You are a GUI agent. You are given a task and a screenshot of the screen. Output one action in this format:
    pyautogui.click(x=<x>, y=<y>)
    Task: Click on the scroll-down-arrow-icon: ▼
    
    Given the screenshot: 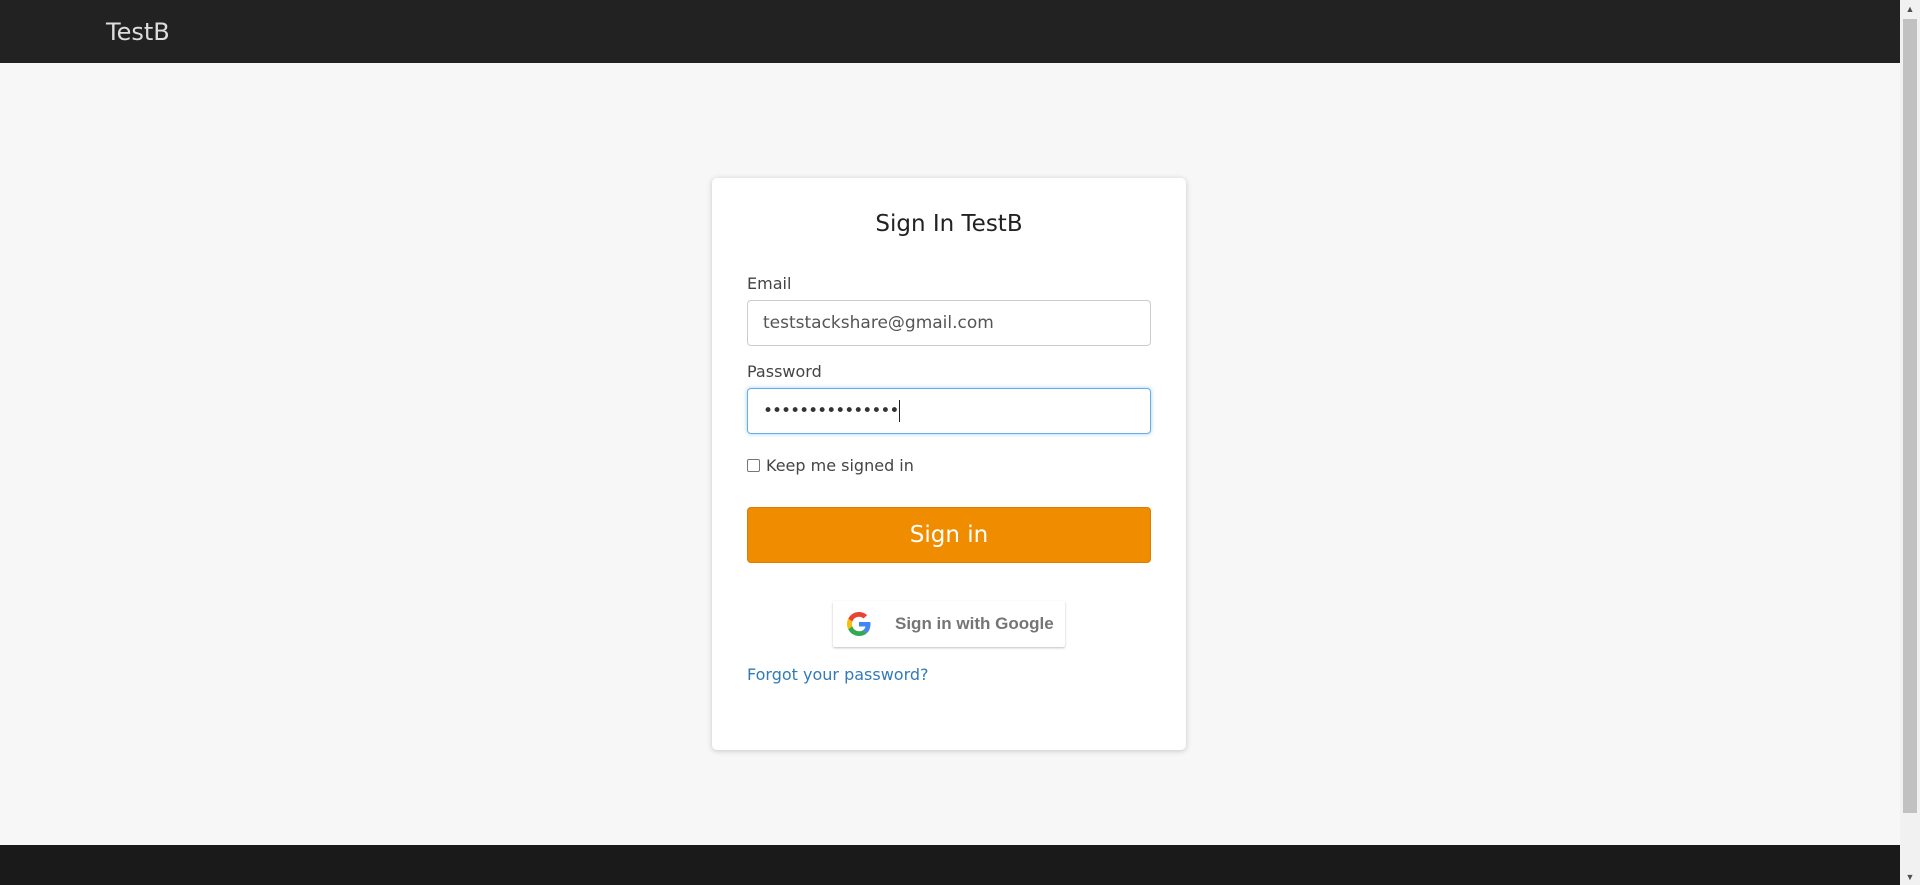 What is the action you would take?
    pyautogui.click(x=1910, y=876)
    